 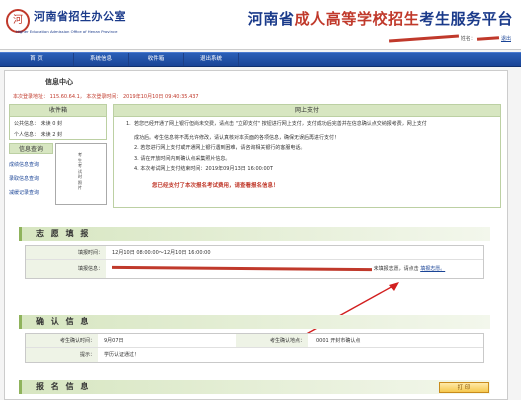 What do you see at coordinates (254, 322) in the screenshot?
I see `confirm-band: 确 认 信 息` at bounding box center [254, 322].